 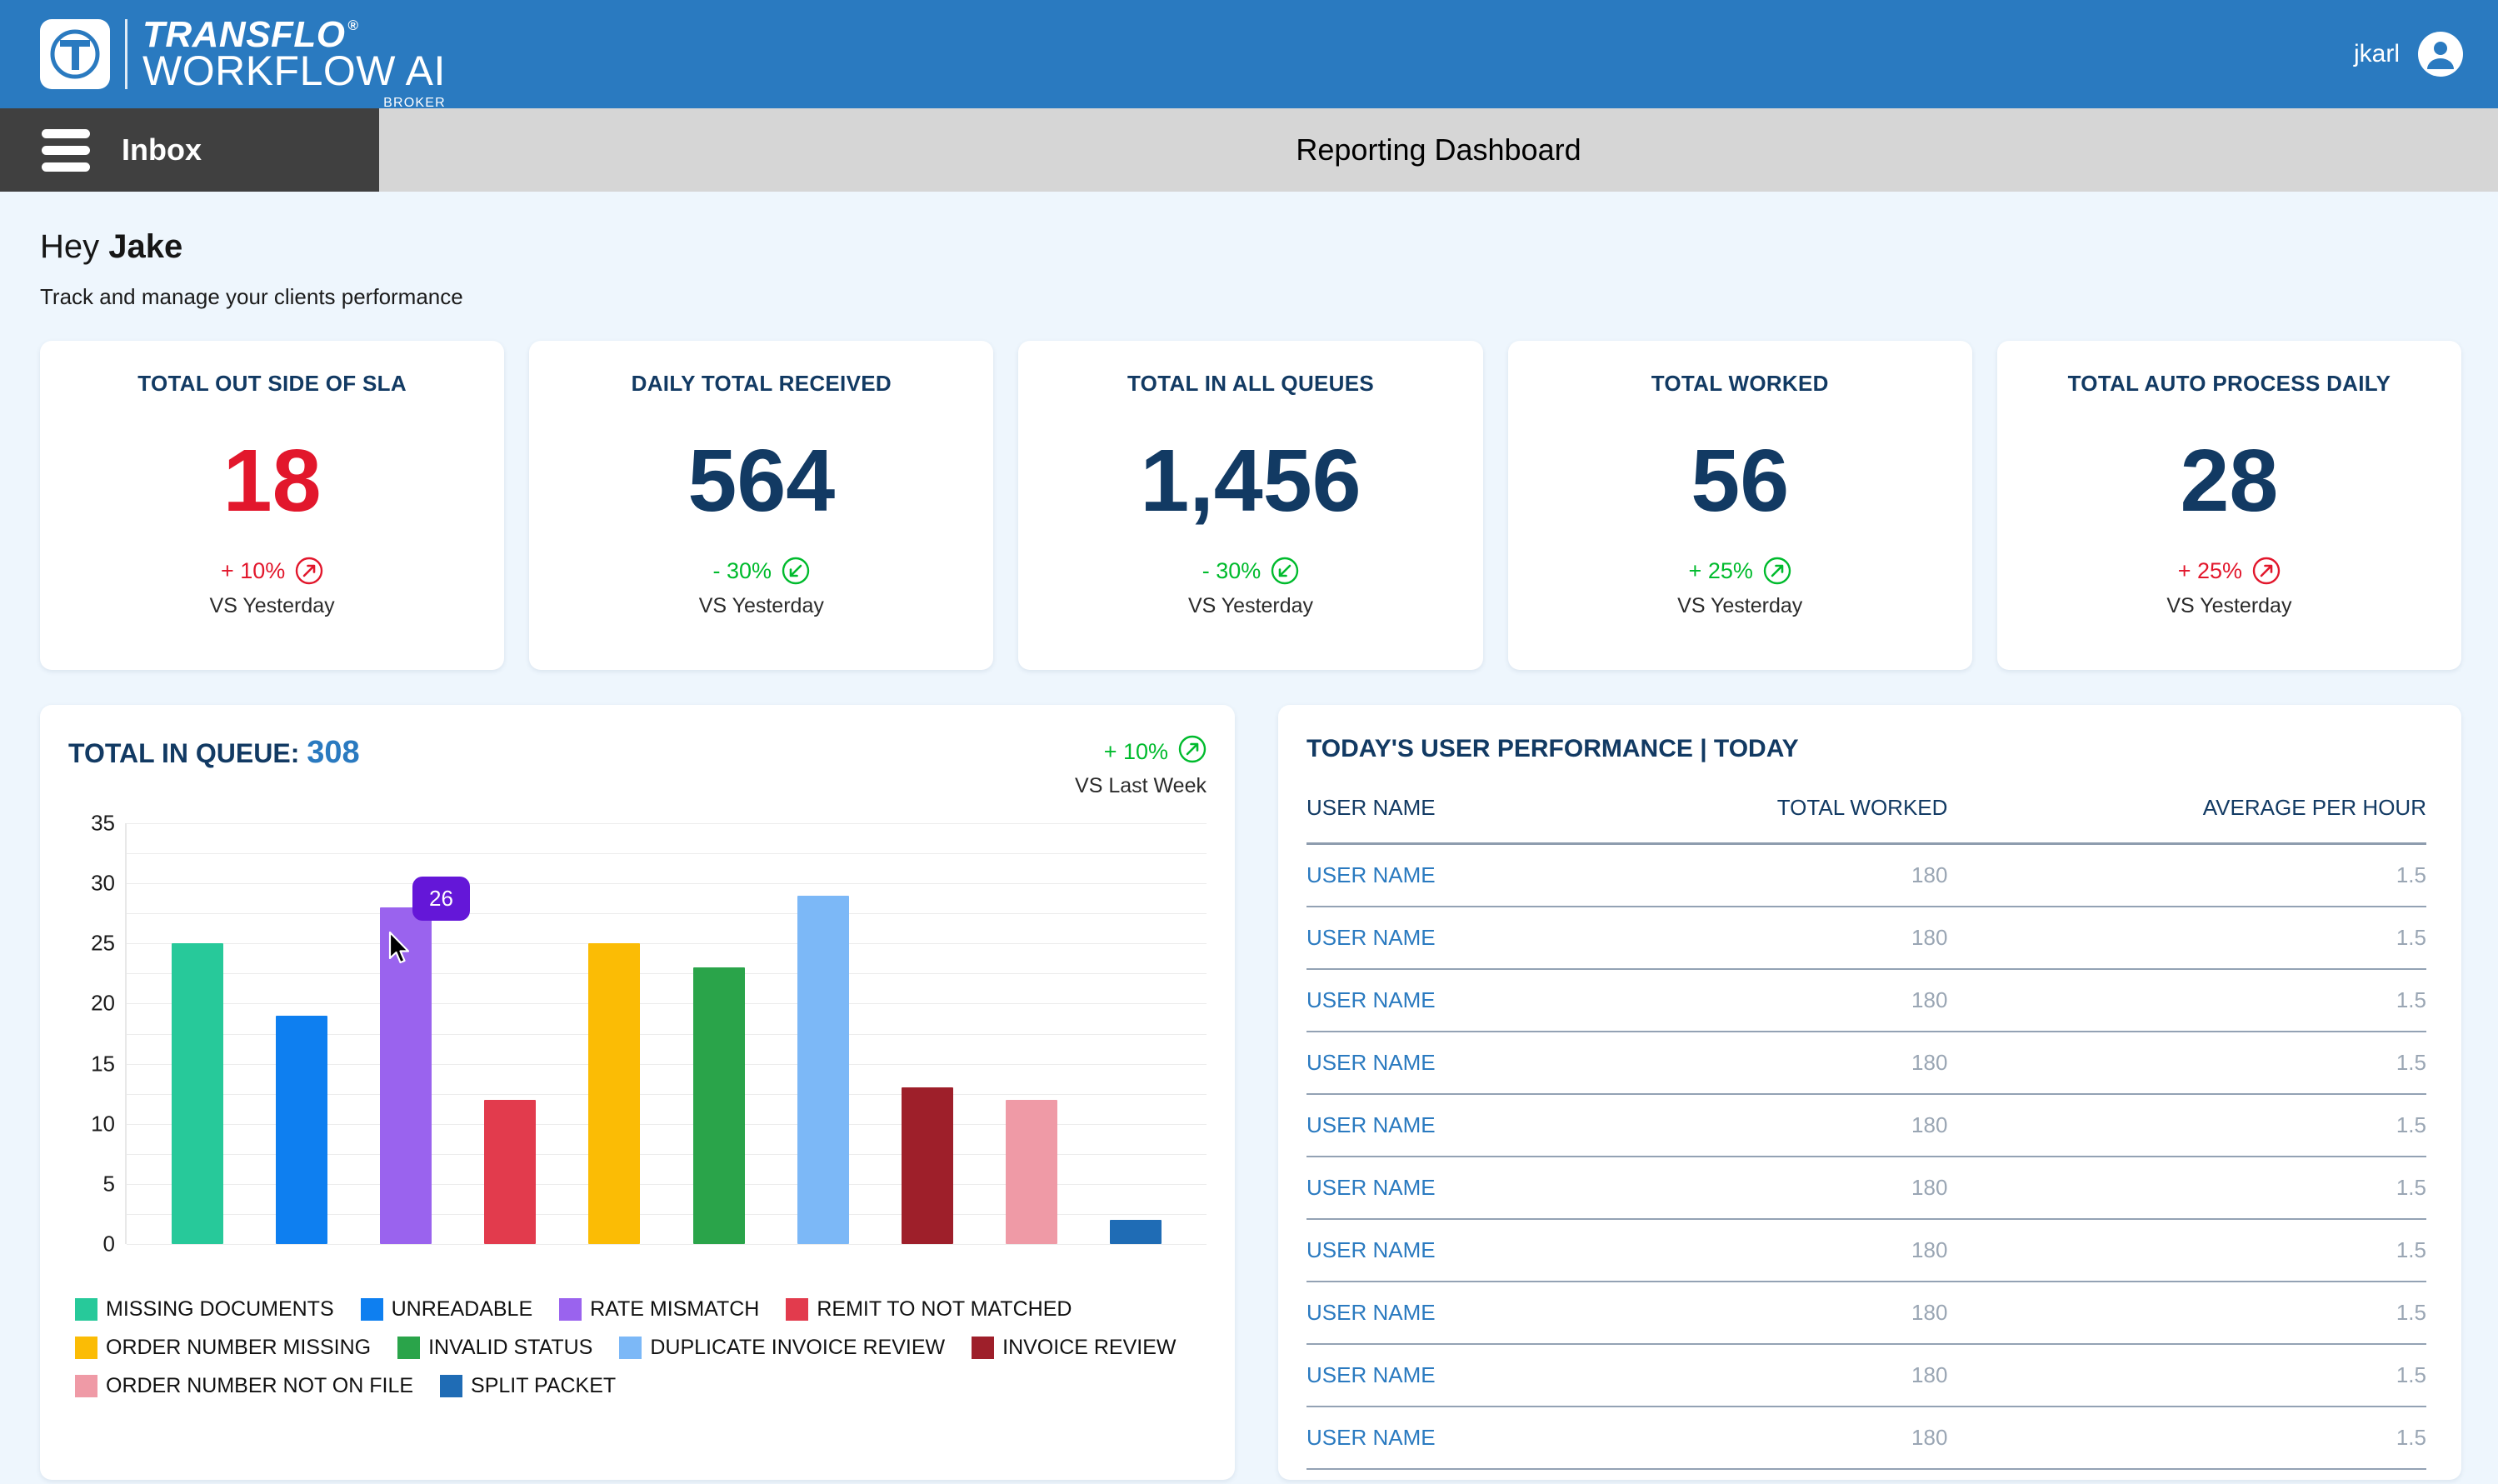 I want to click on hamburger-menu-icon, so click(x=66, y=150).